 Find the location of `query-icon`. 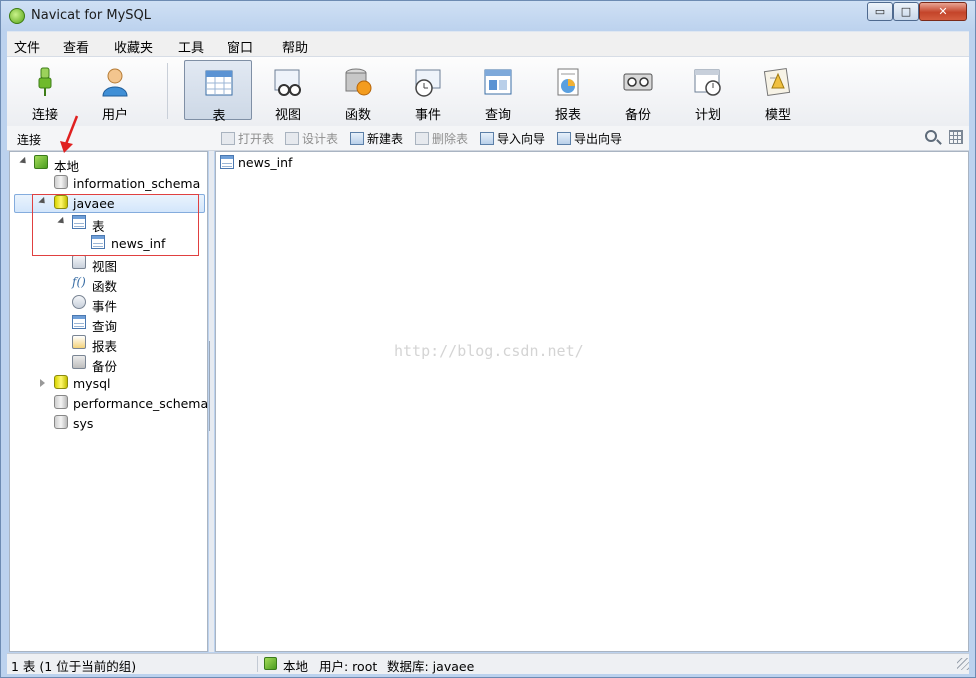

query-icon is located at coordinates (498, 82).